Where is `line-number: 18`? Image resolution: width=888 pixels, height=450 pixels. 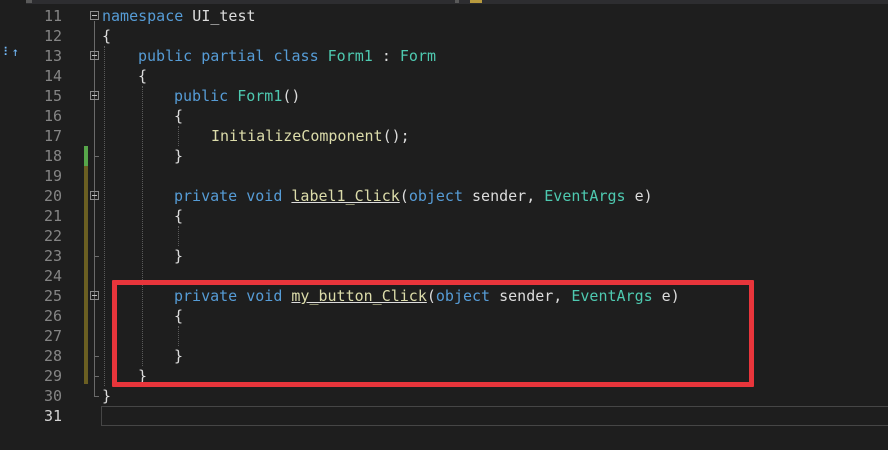 line-number: 18 is located at coordinates (52, 156).